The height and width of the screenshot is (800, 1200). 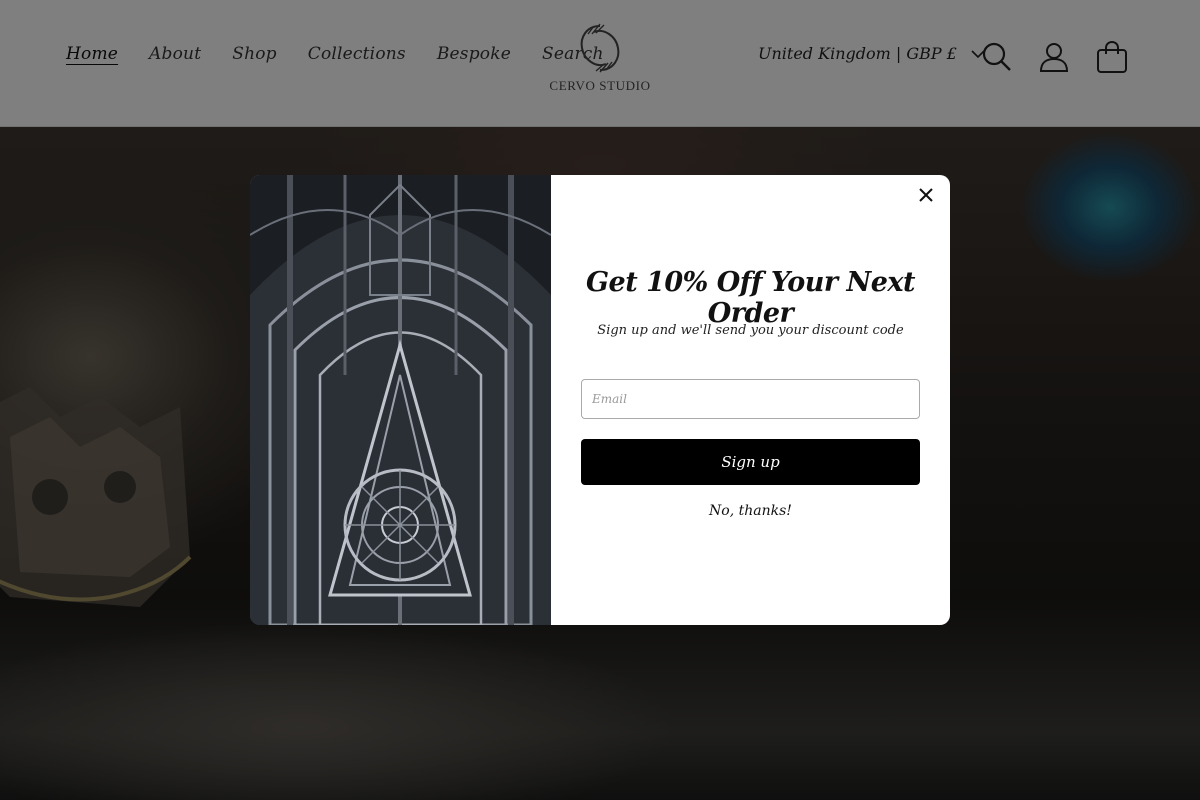 What do you see at coordinates (750, 462) in the screenshot?
I see `signup-button: Sign up` at bounding box center [750, 462].